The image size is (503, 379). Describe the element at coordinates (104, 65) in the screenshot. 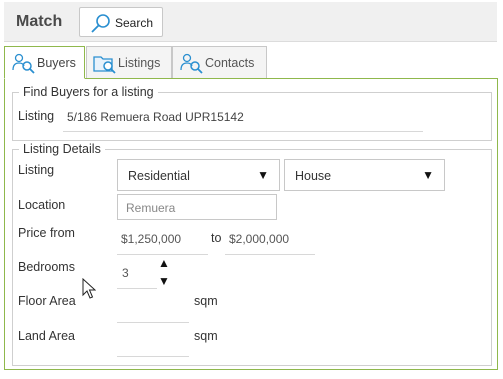

I see `folder-search-icon` at that location.